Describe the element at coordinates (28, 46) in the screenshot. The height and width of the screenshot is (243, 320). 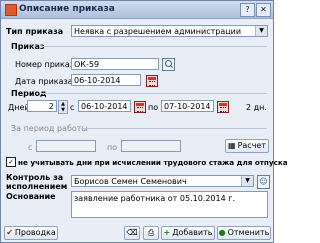
I see `order-section-heading: Приказ` at that location.